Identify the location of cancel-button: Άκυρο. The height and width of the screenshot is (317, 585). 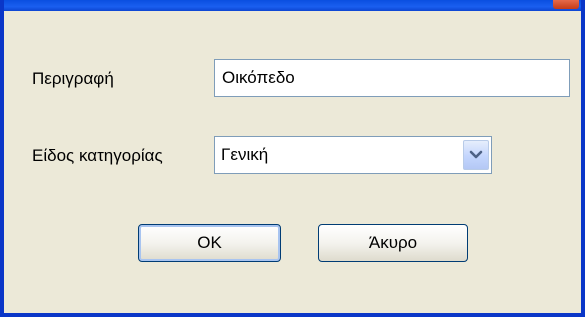
(393, 243).